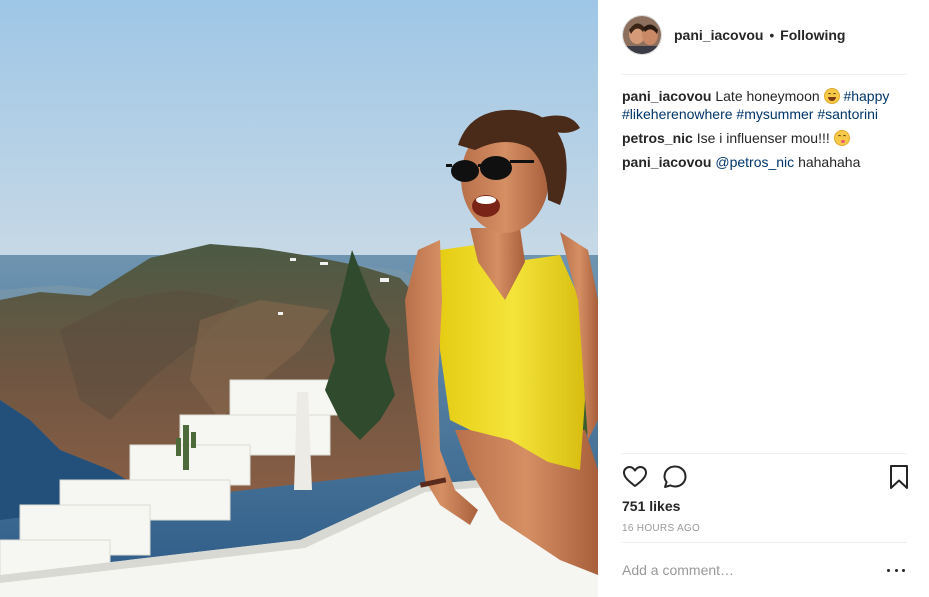 This screenshot has width=929, height=597. I want to click on comment-item: petros_nic Ise i influenser mou!!!, so click(764, 138).